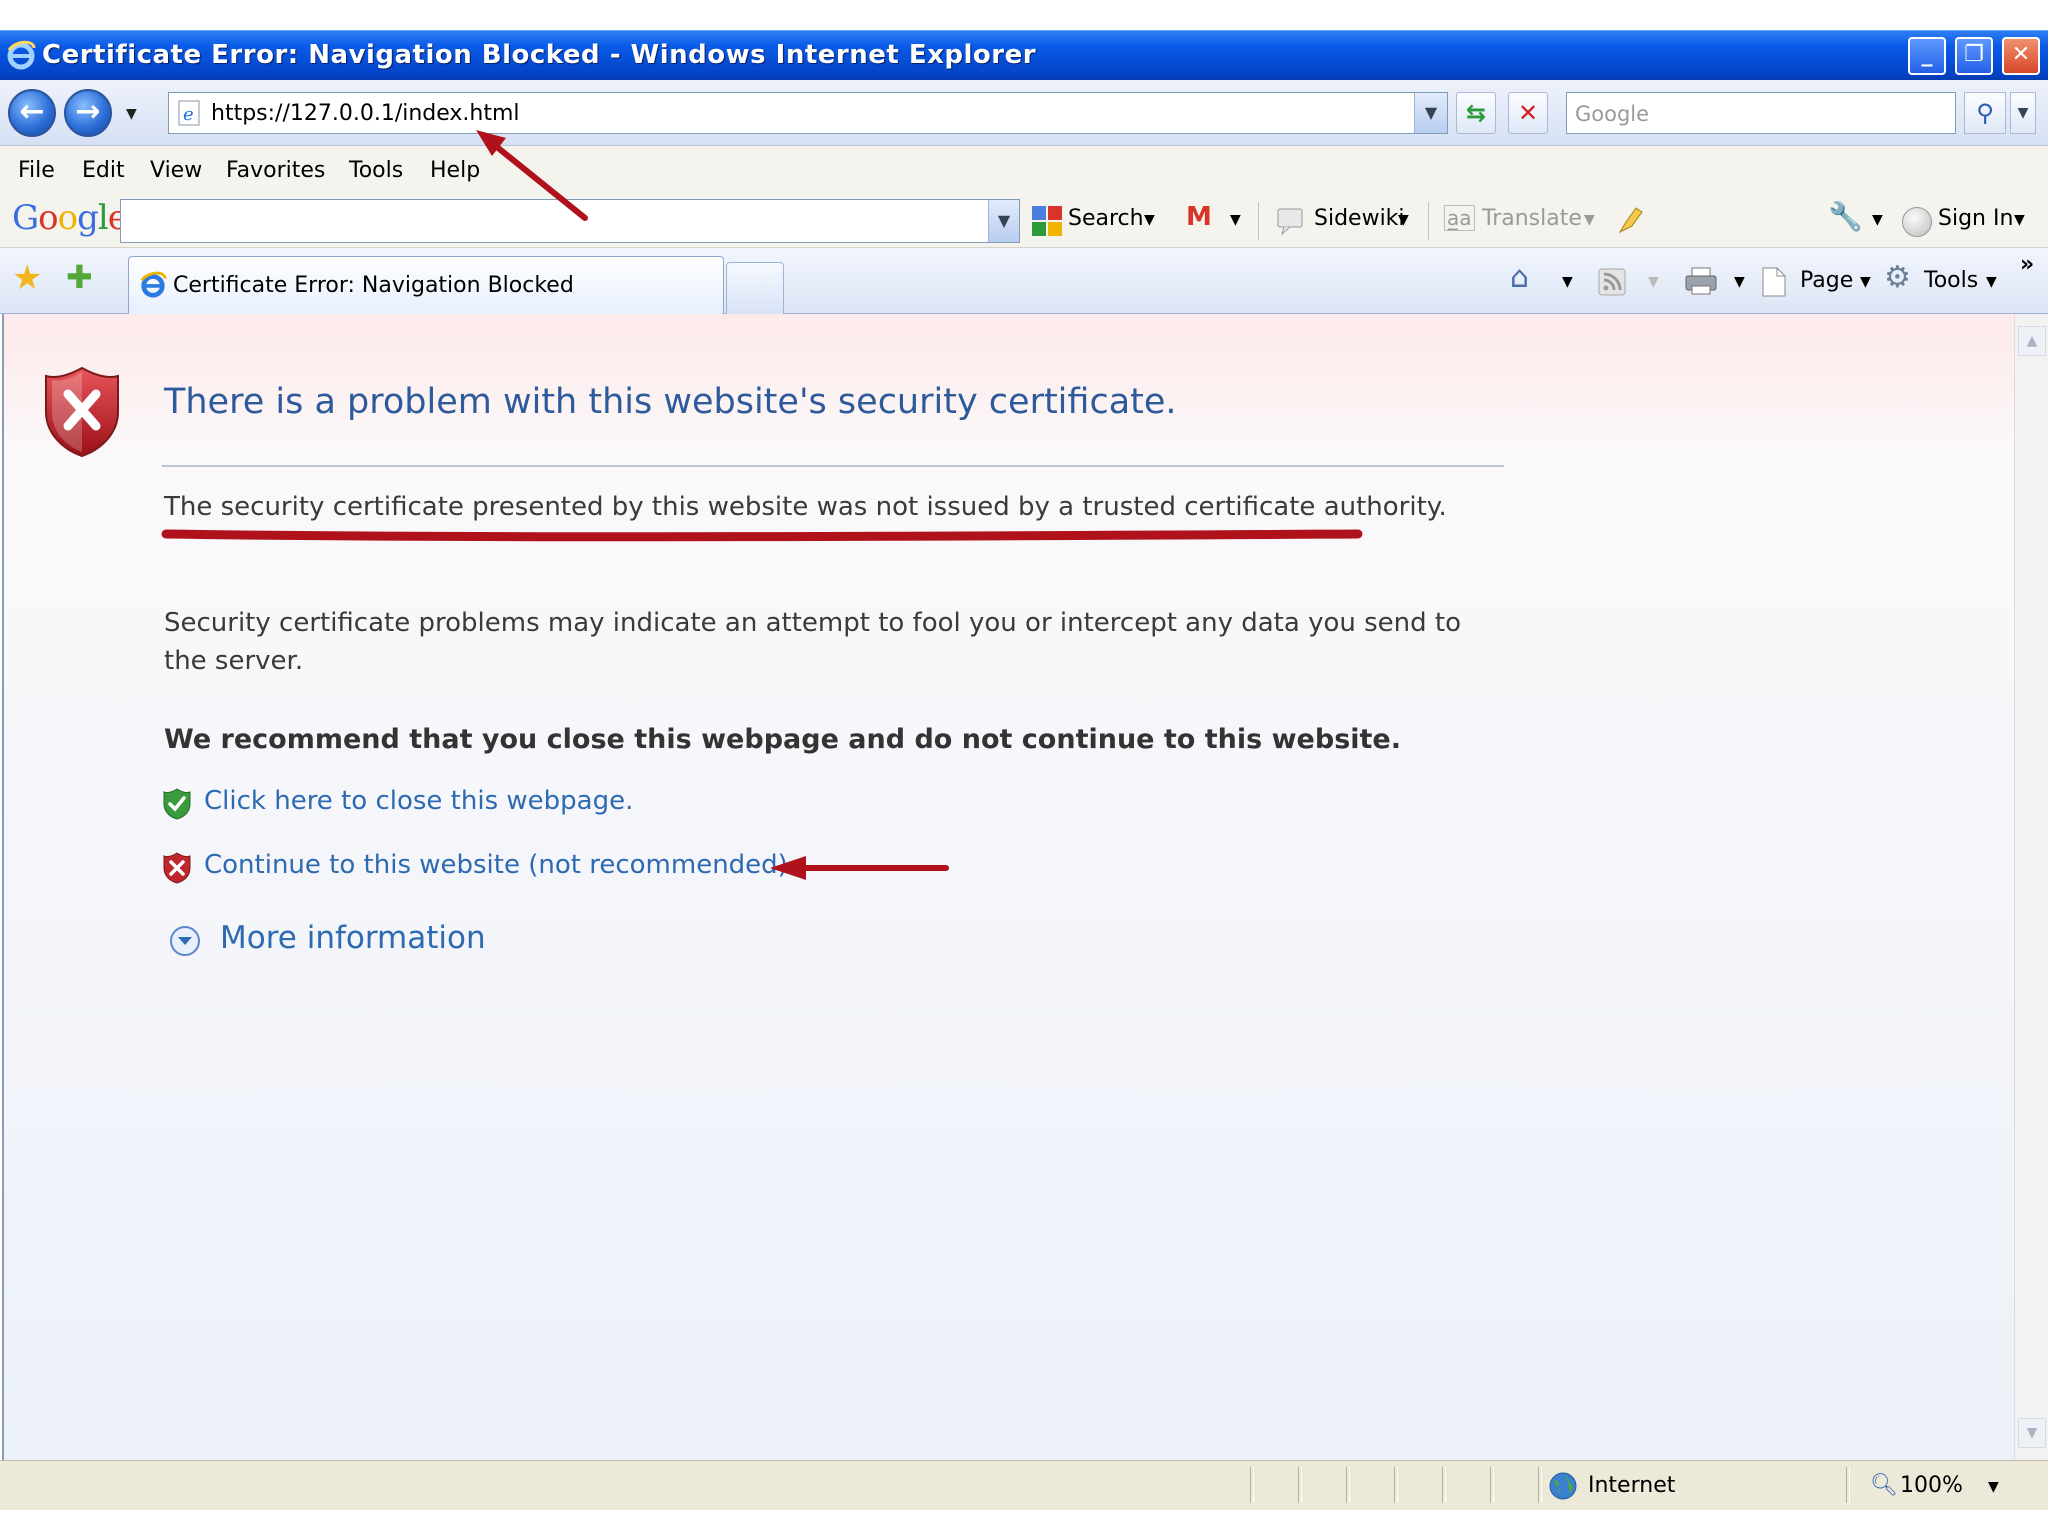 Image resolution: width=2048 pixels, height=1536 pixels. I want to click on security-zone-label: Internet, so click(1632, 1485).